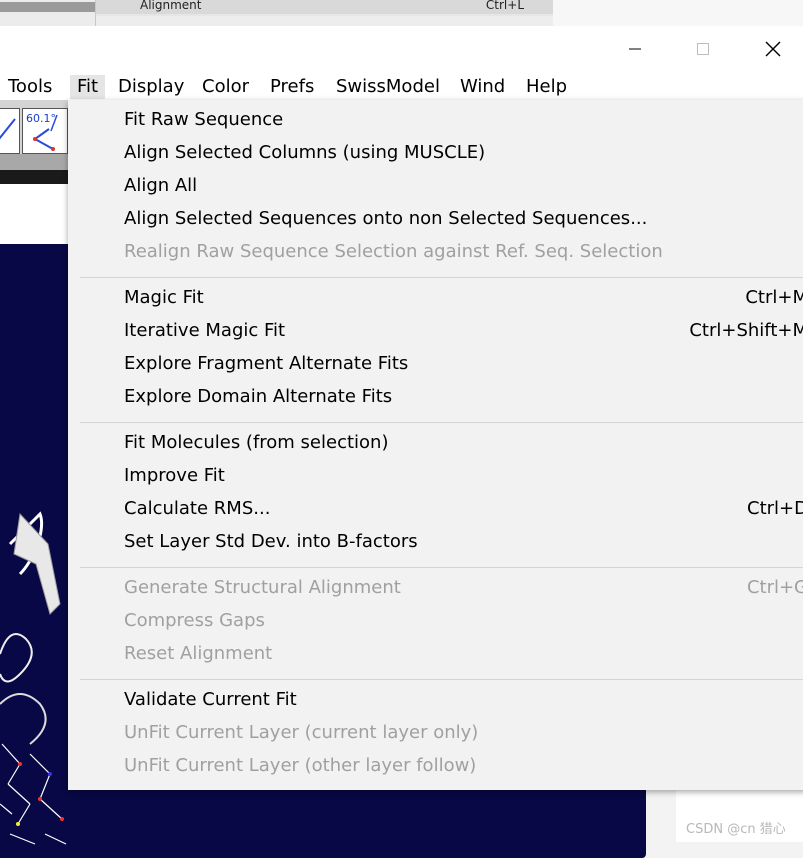 The height and width of the screenshot is (858, 803). I want to click on molecule-render, so click(33, 678).